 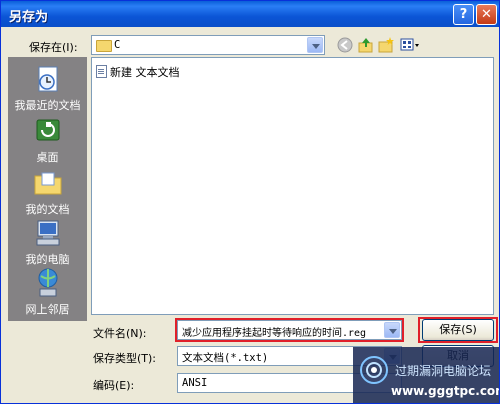 What do you see at coordinates (145, 72) in the screenshot?
I see `file-name-label: 新建 文本文档` at bounding box center [145, 72].